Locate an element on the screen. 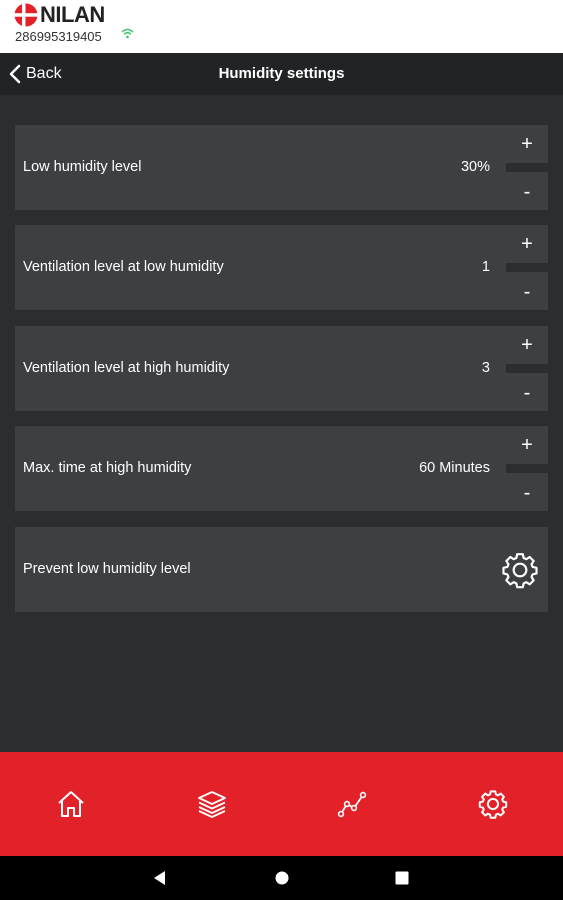 This screenshot has width=563, height=900. setting-label: Ventilation level at high humidity is located at coordinates (126, 368).